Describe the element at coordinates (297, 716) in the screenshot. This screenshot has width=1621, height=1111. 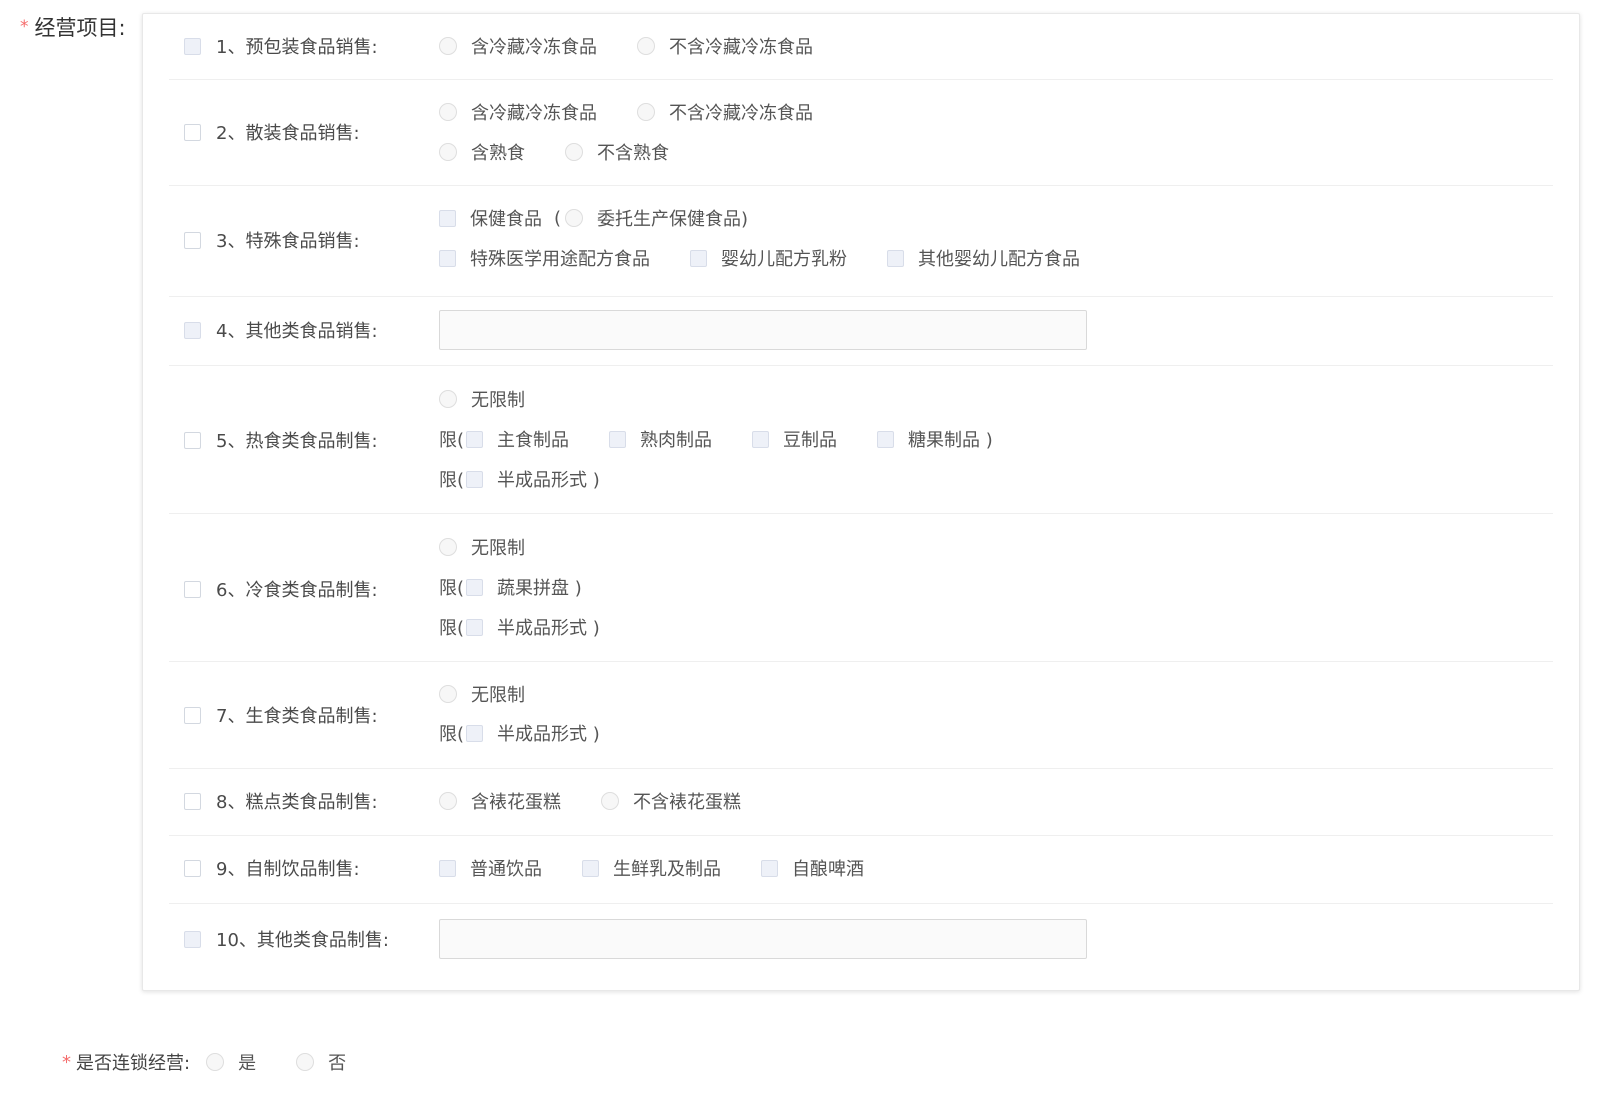
I see `row-title-7: 7、生食类食品制售:` at that location.